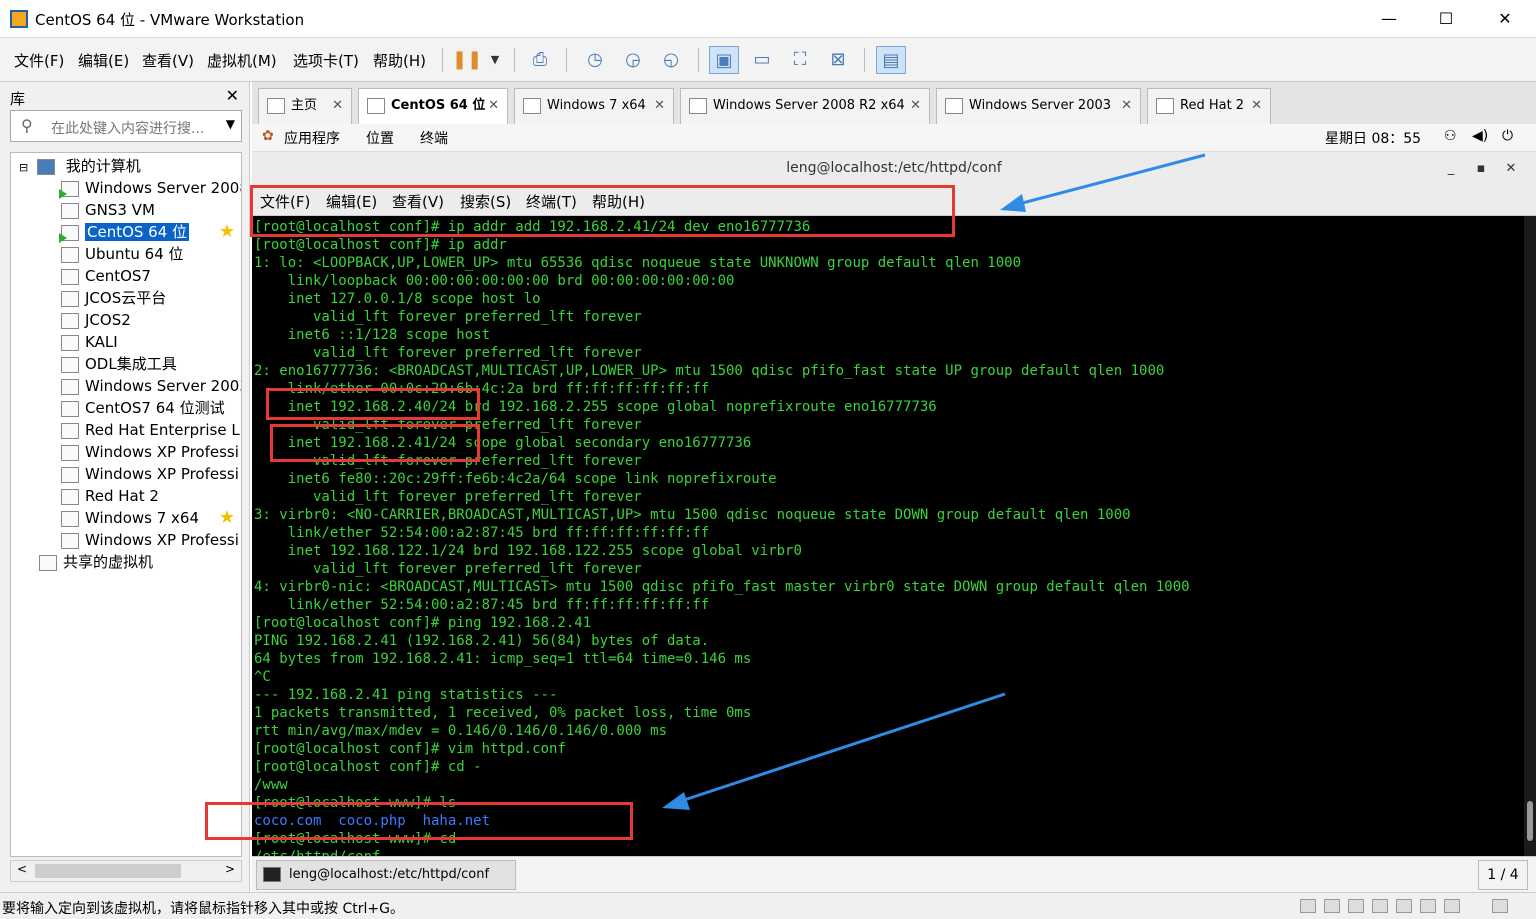 Image resolution: width=1536 pixels, height=919 pixels. What do you see at coordinates (23, 167) in the screenshot?
I see `collapse-icon: ⊟` at bounding box center [23, 167].